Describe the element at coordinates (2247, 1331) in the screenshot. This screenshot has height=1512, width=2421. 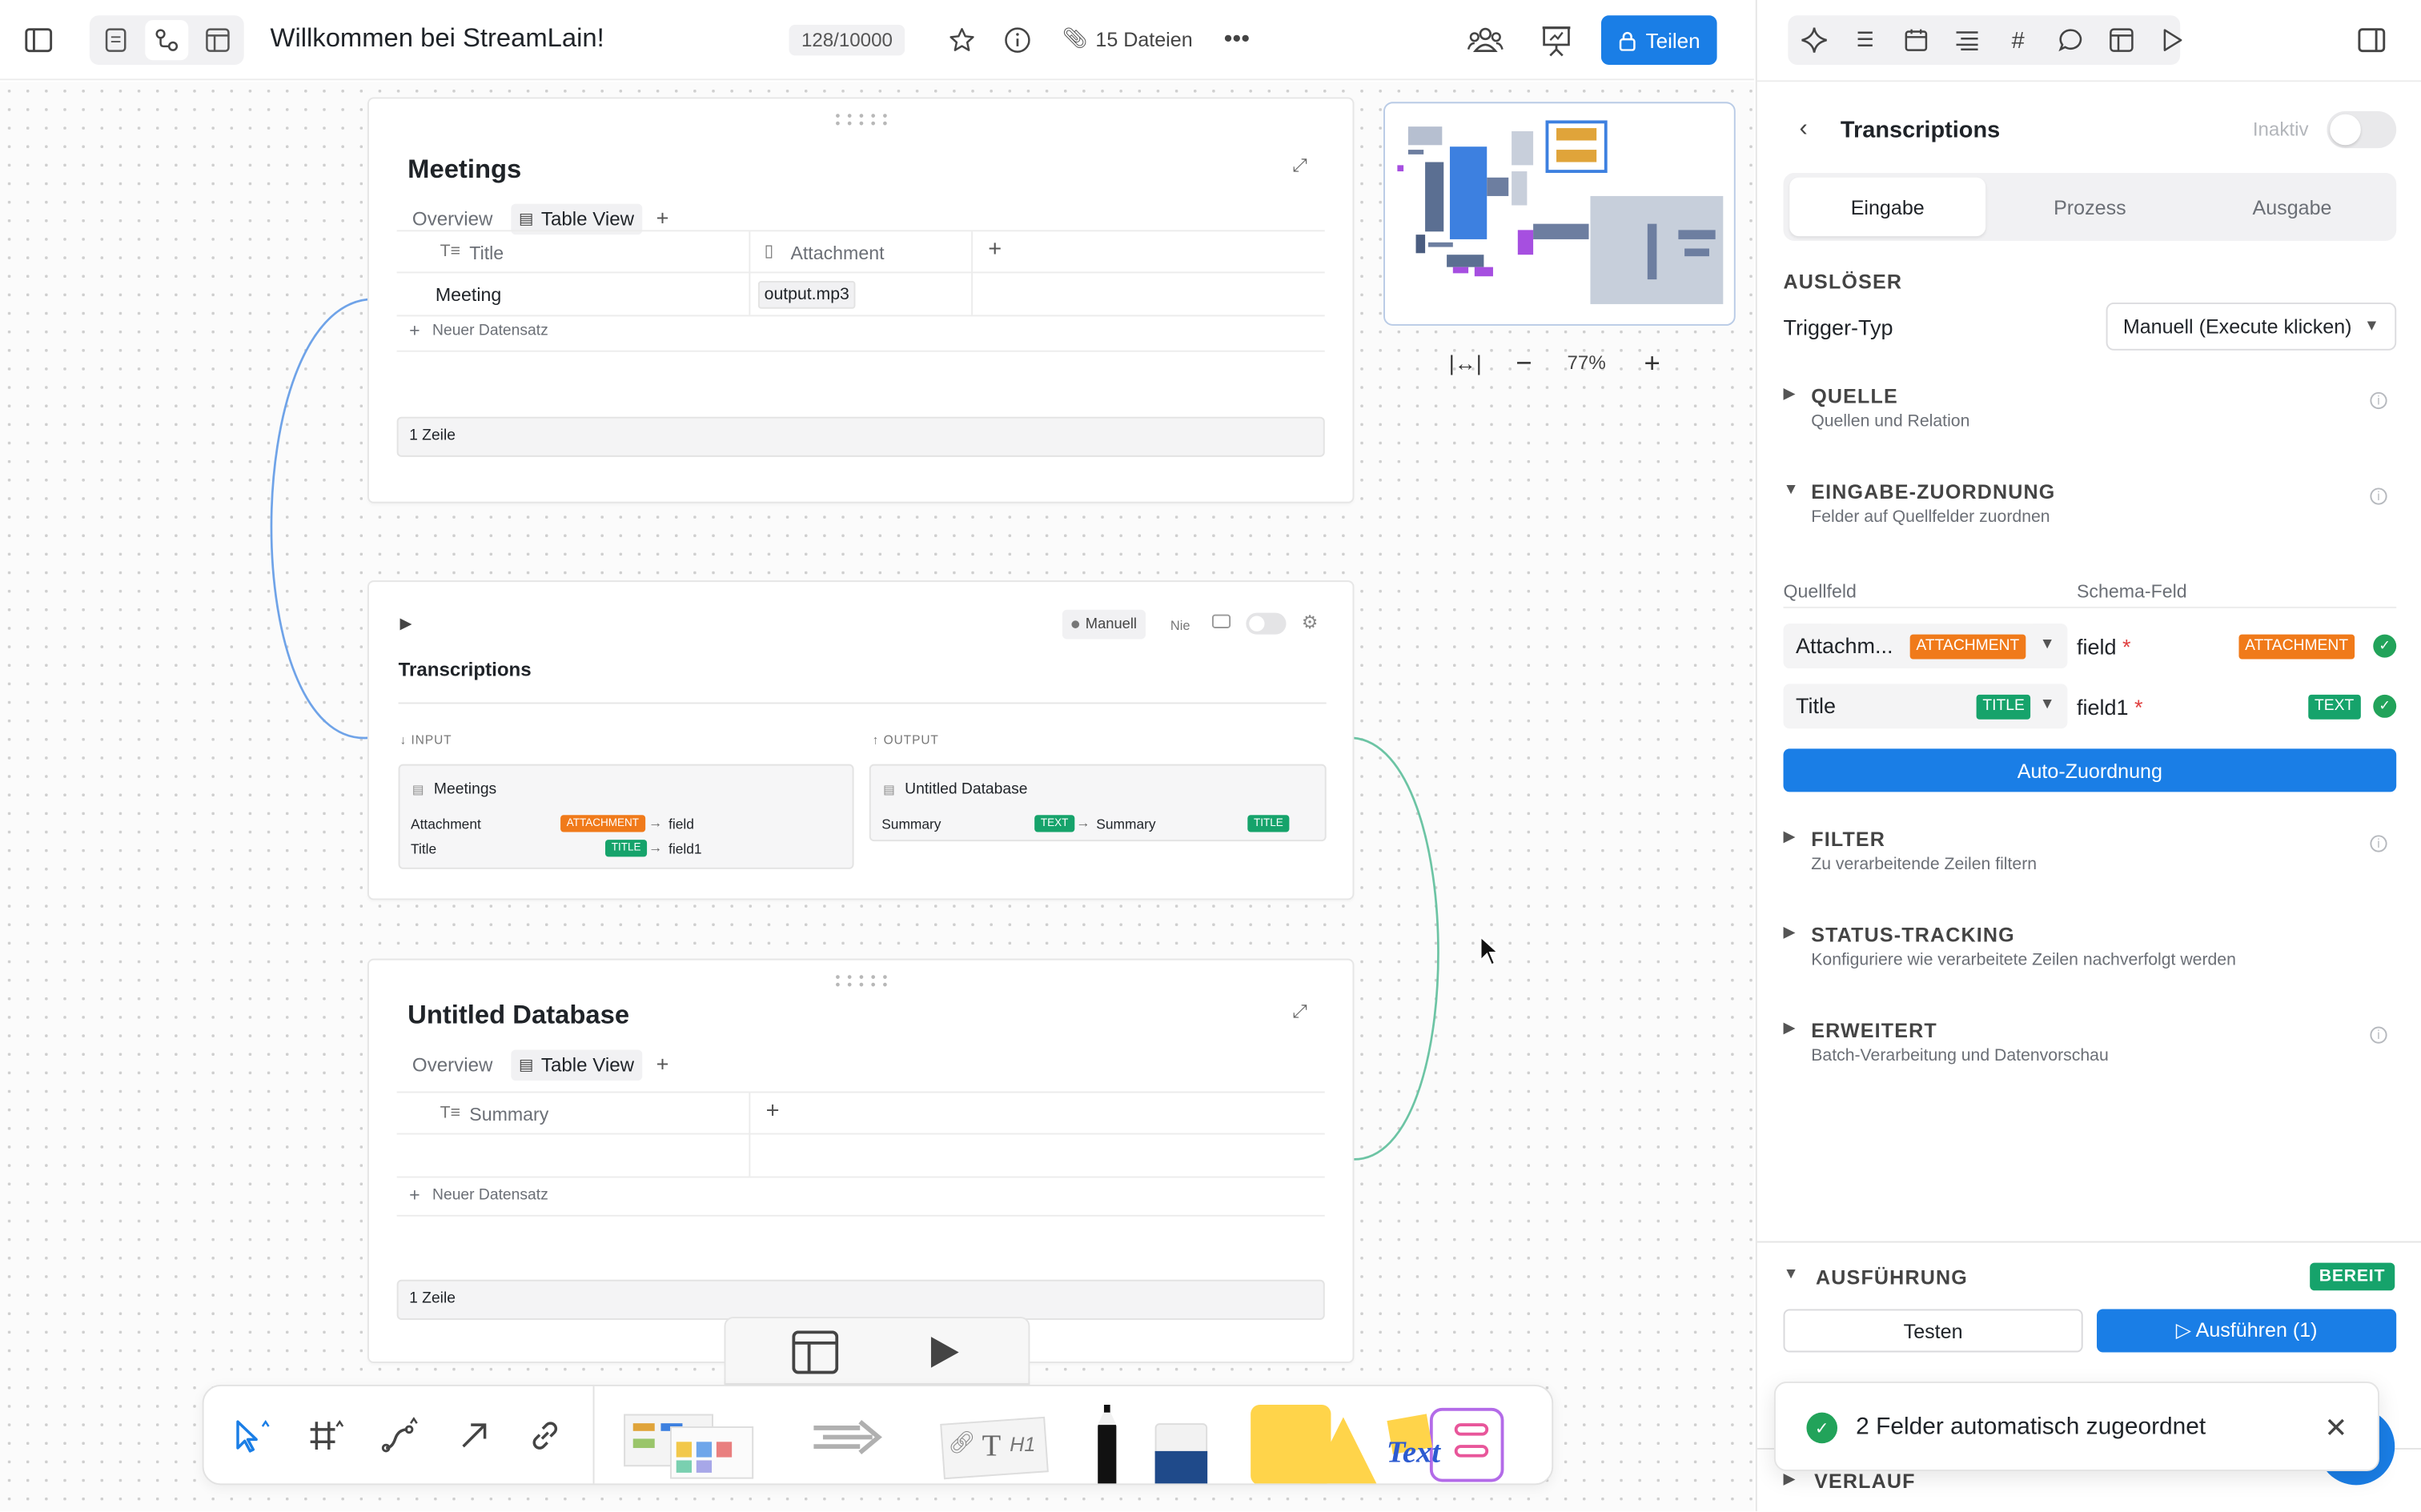
I see `run-button: ▷ Ausführen (1)` at that location.